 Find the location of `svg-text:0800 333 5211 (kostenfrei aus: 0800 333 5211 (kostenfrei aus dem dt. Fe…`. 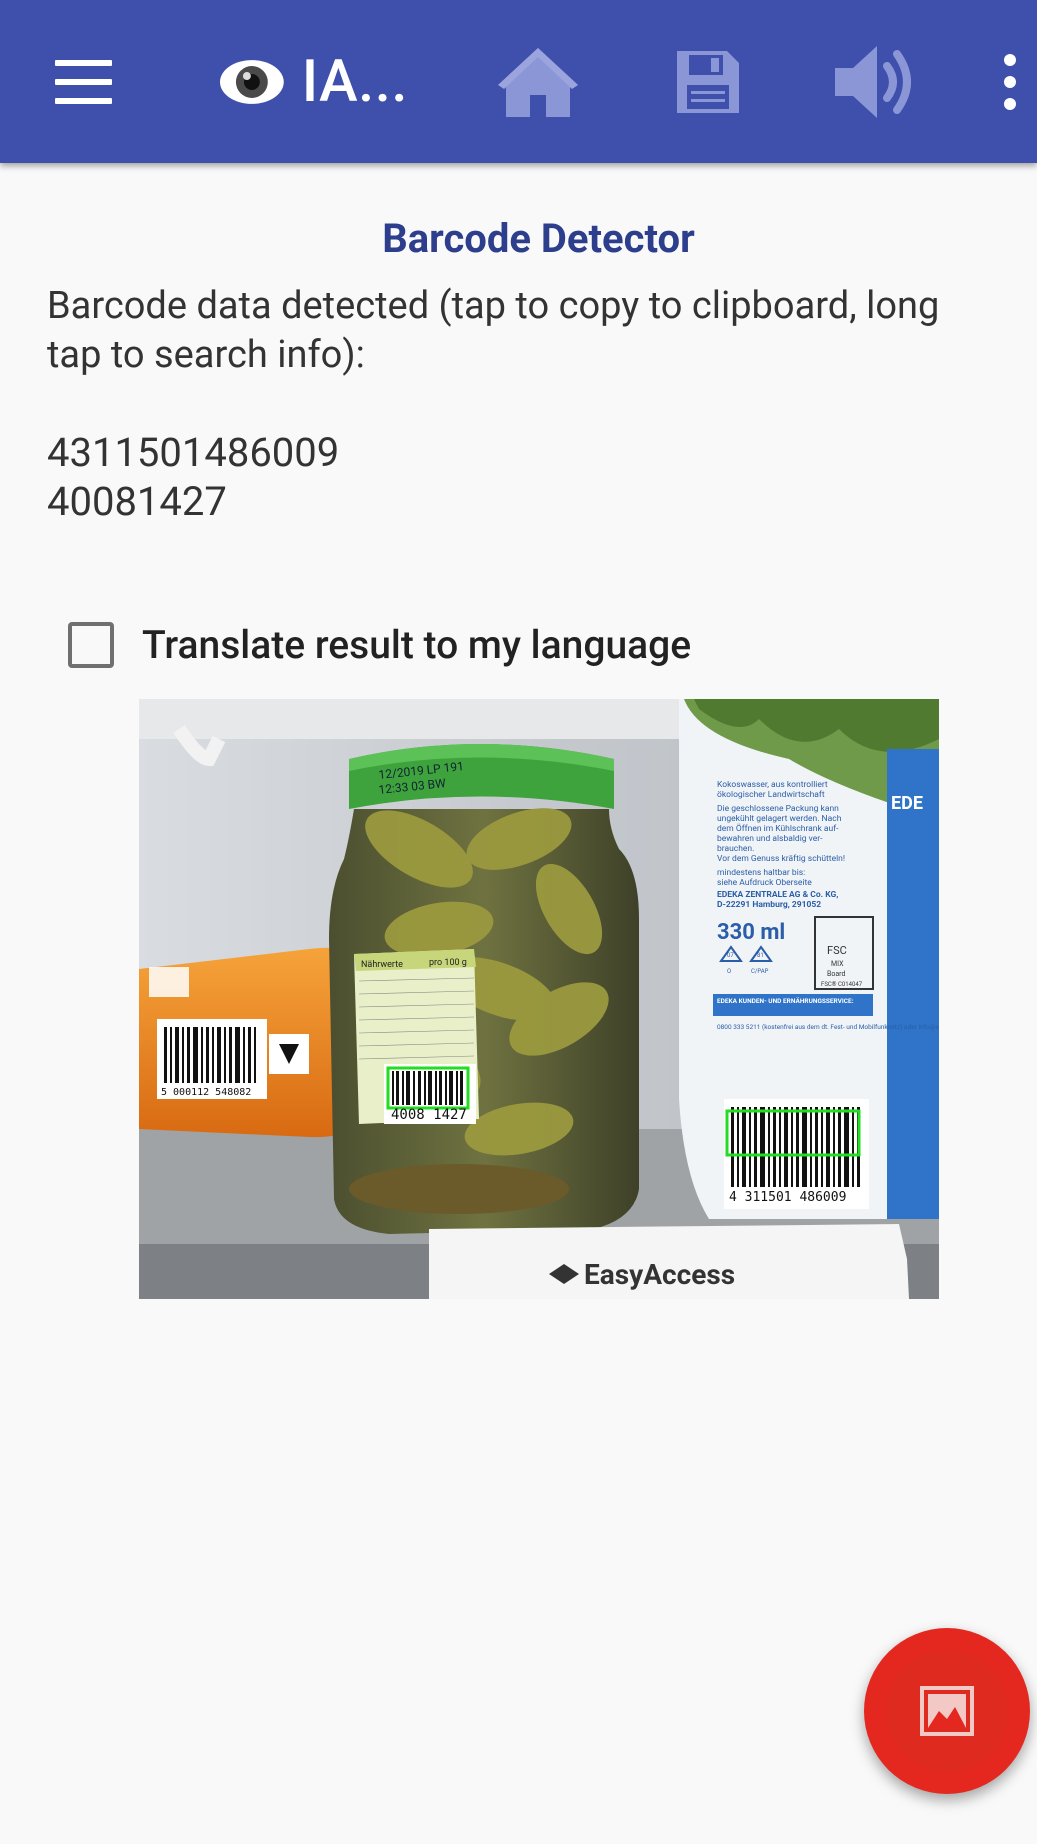

svg-text:0800 333 5211 (kostenfrei aus: 0800 333 5211 (kostenfrei aus dem dt. Fe… is located at coordinates (828, 1027).